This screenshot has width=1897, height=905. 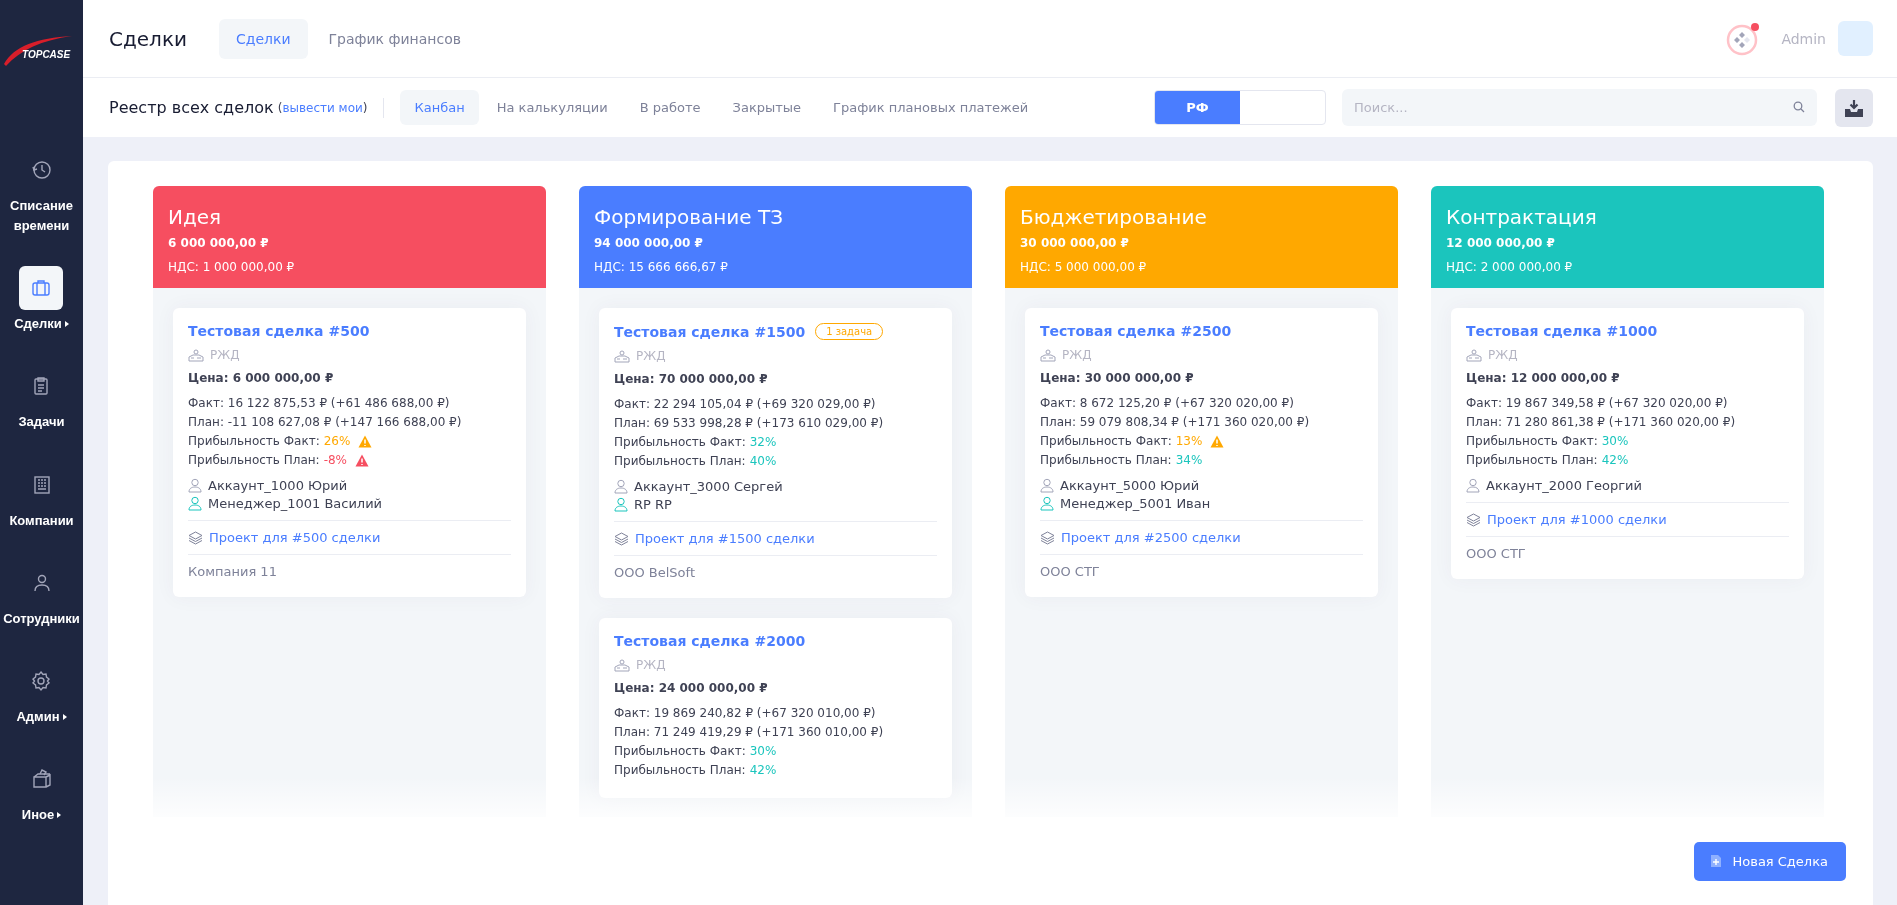 I want to click on profit-value: 32%, so click(x=763, y=442).